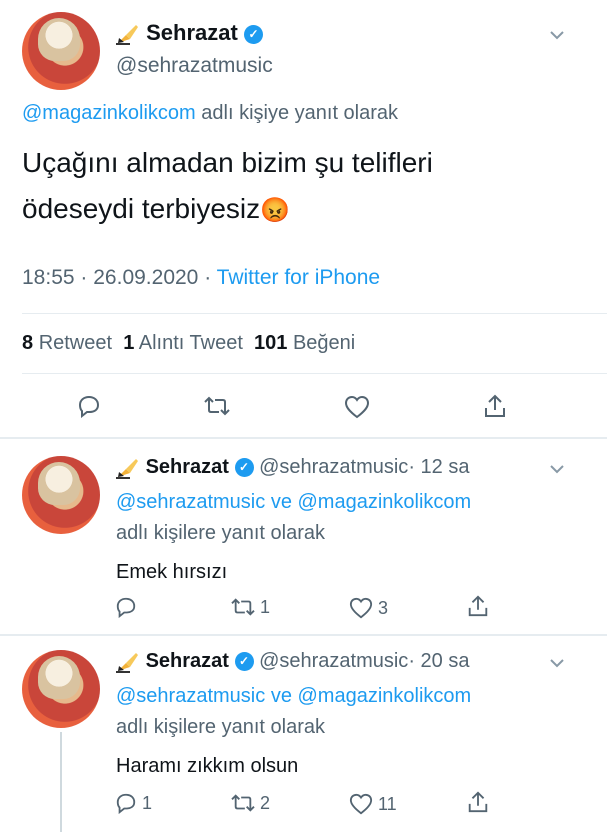 The height and width of the screenshot is (832, 607). I want to click on reply-context-suffix: adlı kişiye yanıt olarak, so click(300, 113).